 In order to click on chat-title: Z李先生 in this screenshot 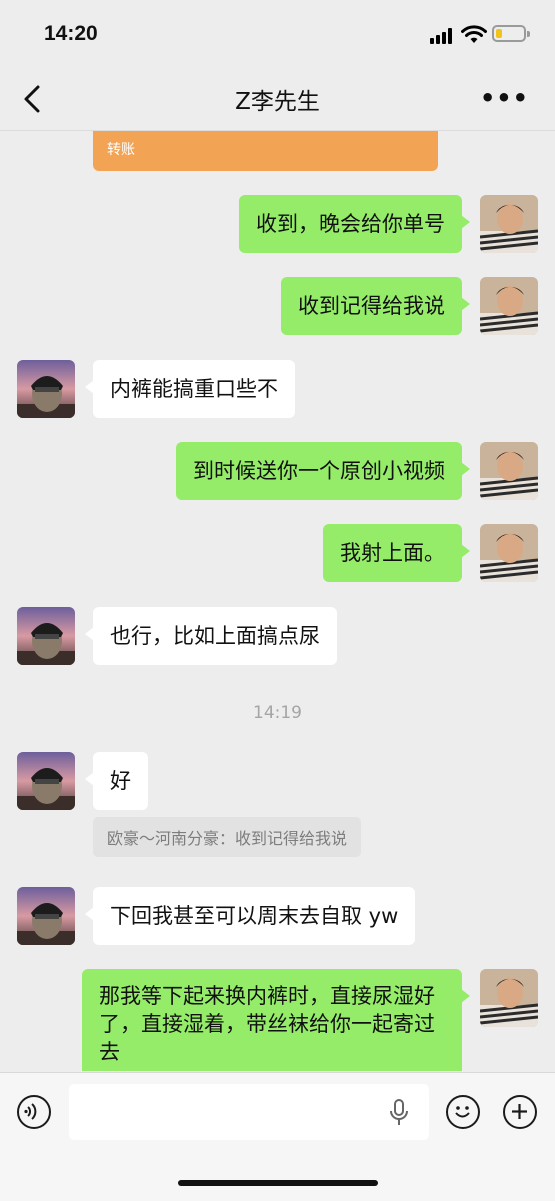, I will do `click(277, 102)`.